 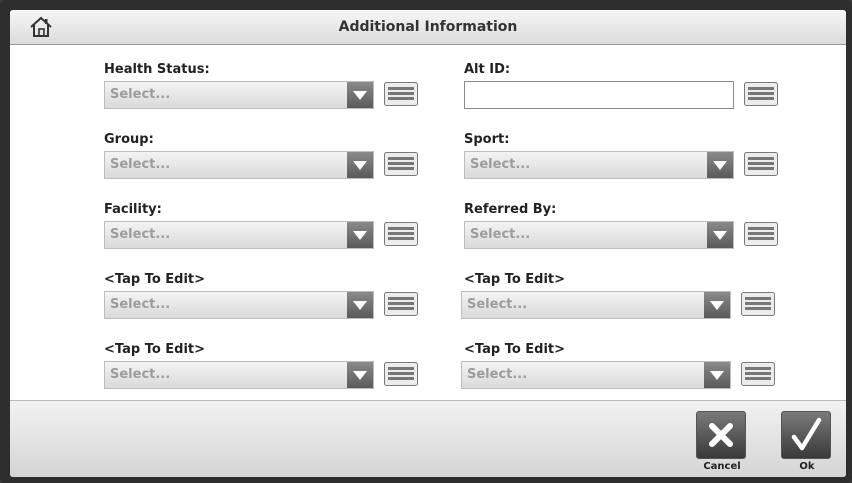 I want to click on home-icon, so click(x=41, y=26).